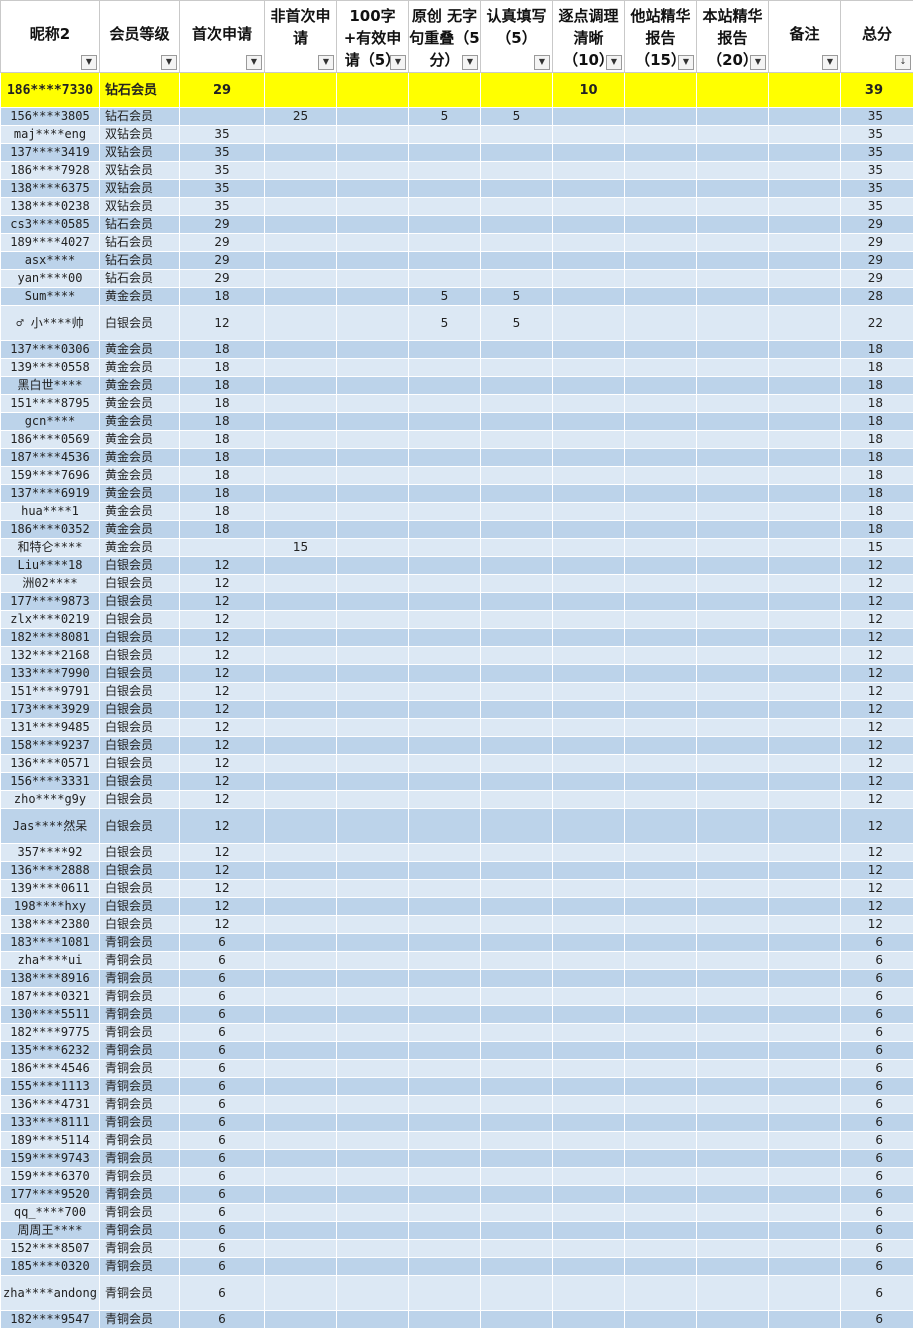  Describe the element at coordinates (50, 826) in the screenshot. I see `nickname-cell: Jas****然呆` at that location.